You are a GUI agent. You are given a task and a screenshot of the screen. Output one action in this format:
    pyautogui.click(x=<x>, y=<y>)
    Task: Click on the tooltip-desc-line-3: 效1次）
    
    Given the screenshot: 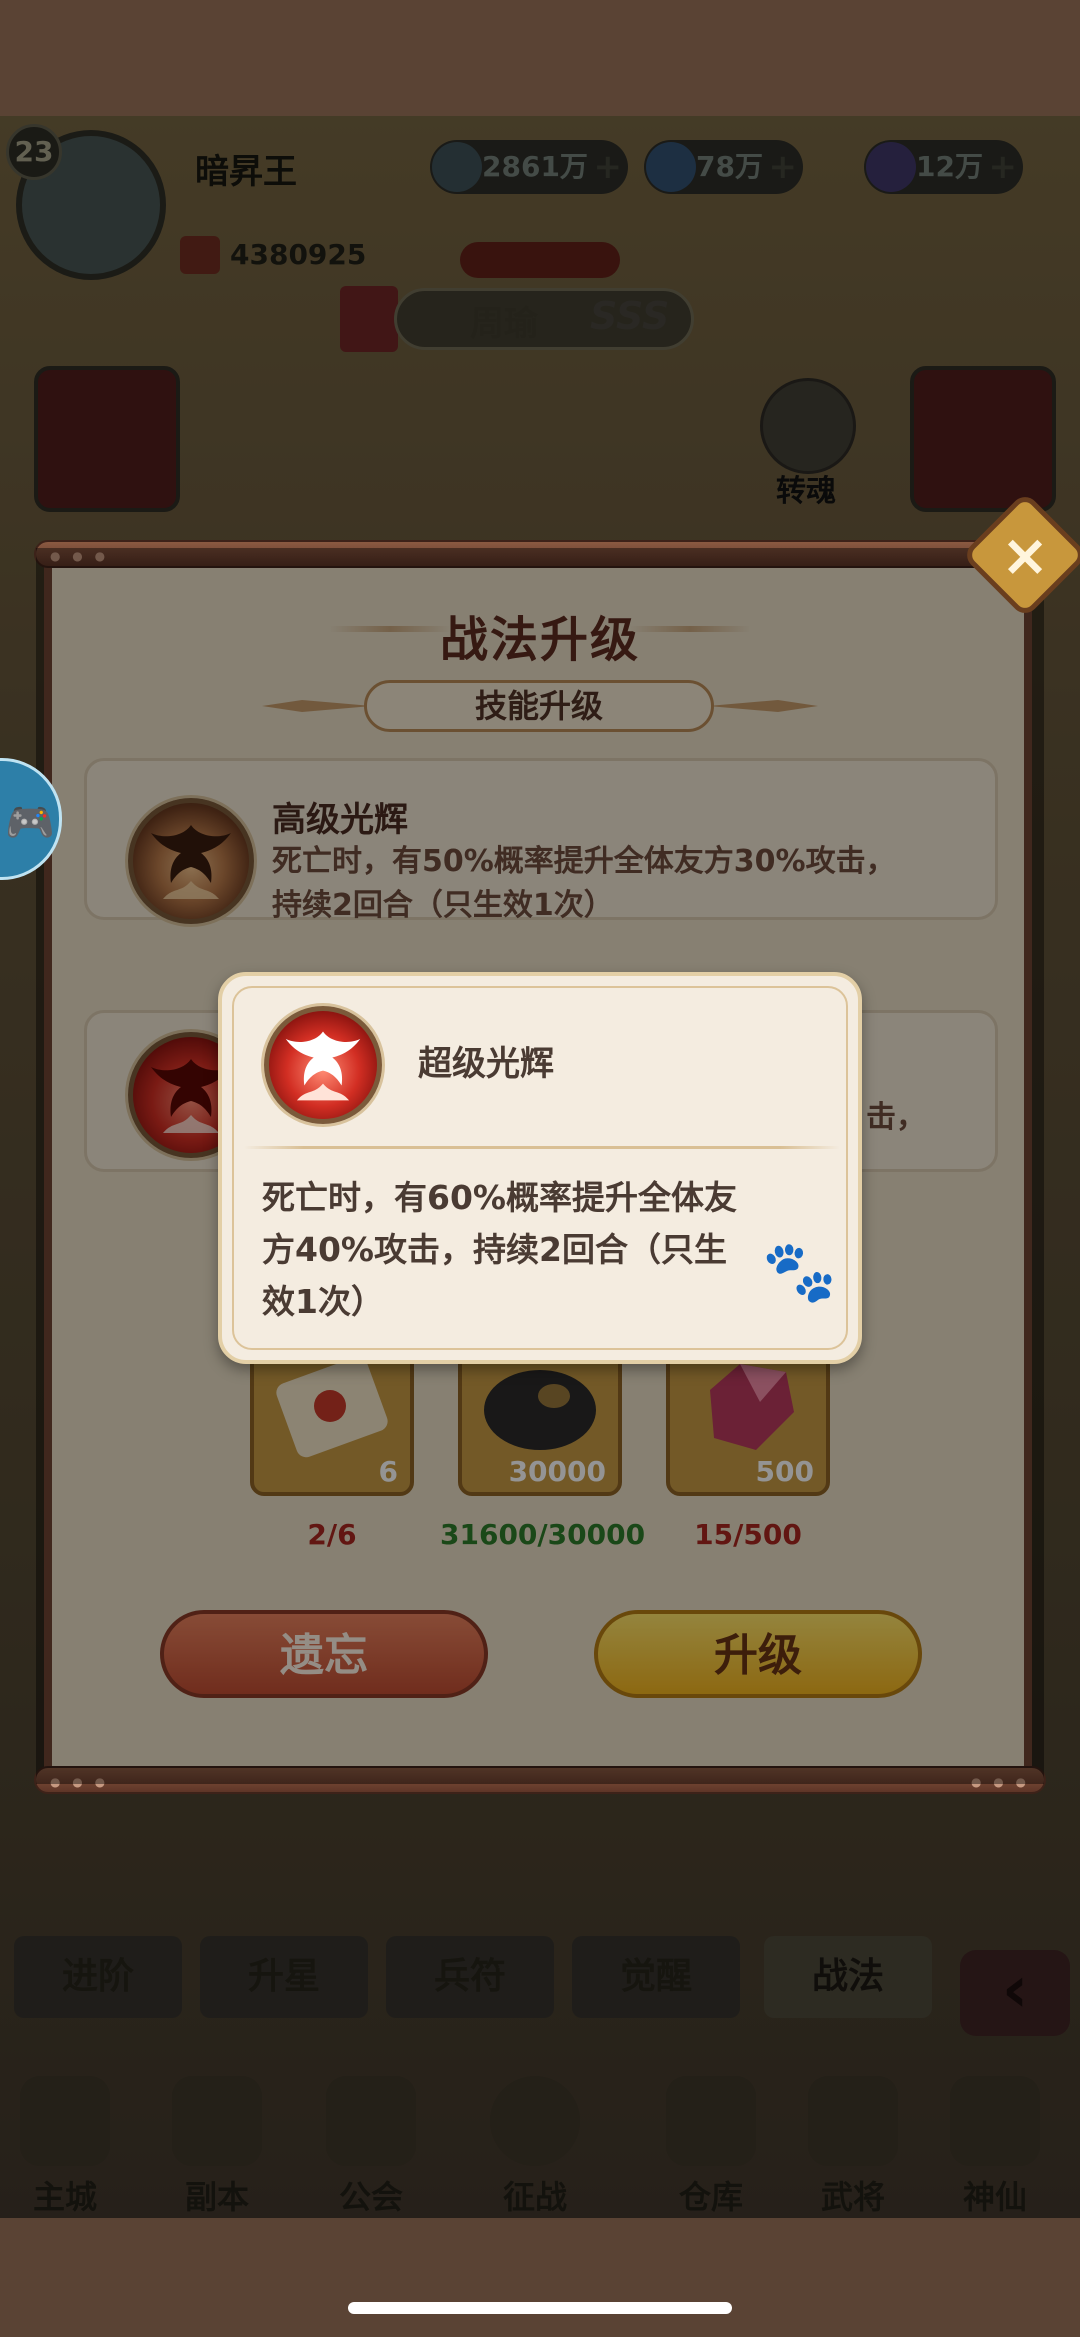 What is the action you would take?
    pyautogui.click(x=323, y=1301)
    